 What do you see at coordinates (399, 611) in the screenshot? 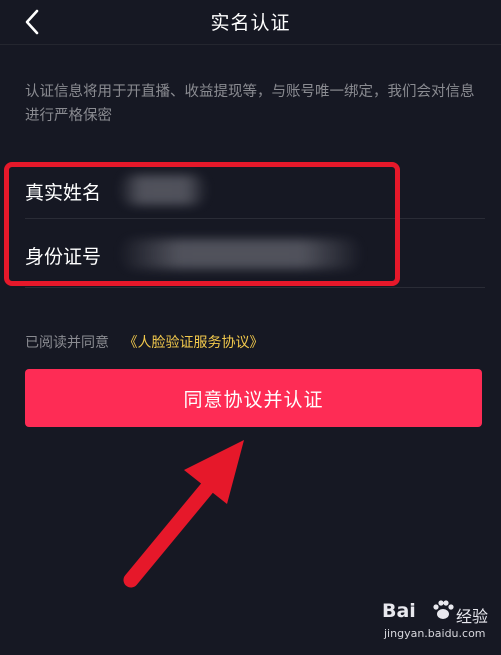
I see `watermark-brand: Bai` at bounding box center [399, 611].